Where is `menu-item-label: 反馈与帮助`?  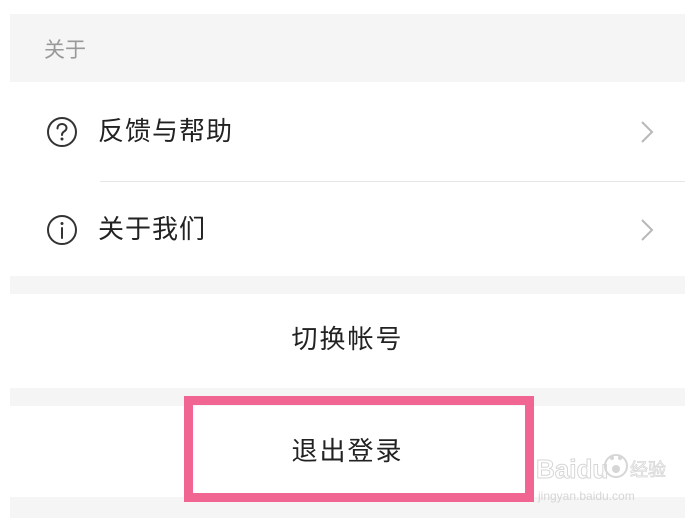 menu-item-label: 反馈与帮助 is located at coordinates (166, 132).